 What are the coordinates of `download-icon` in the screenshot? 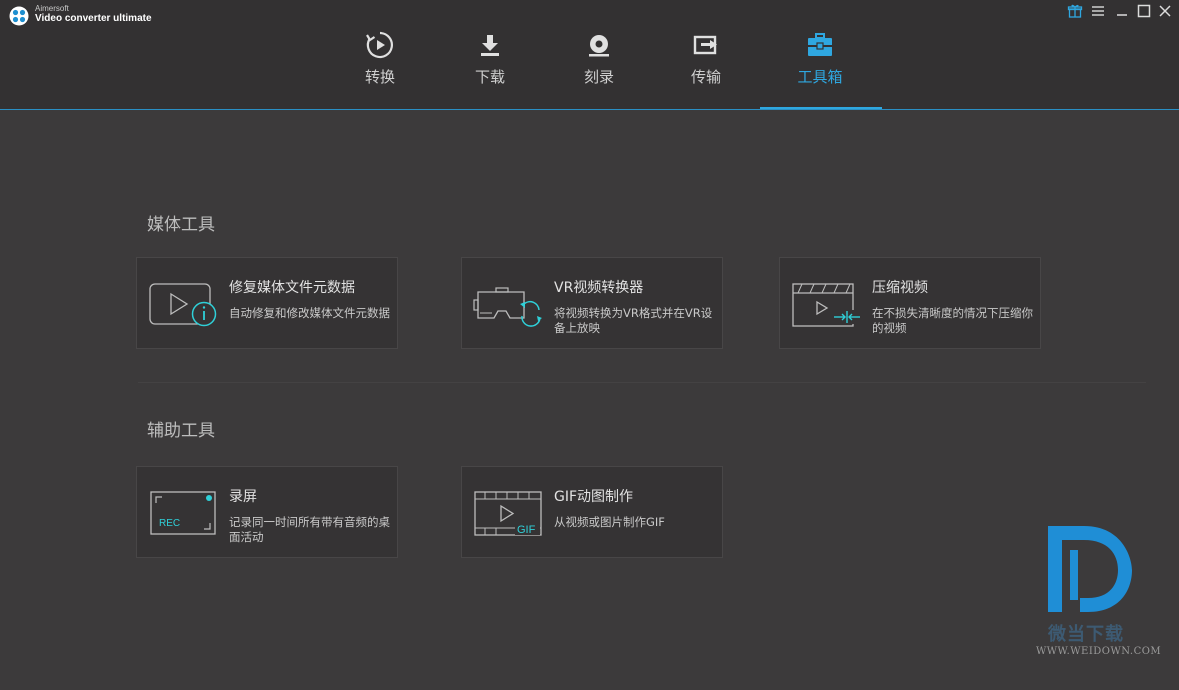 It's located at (490, 45).